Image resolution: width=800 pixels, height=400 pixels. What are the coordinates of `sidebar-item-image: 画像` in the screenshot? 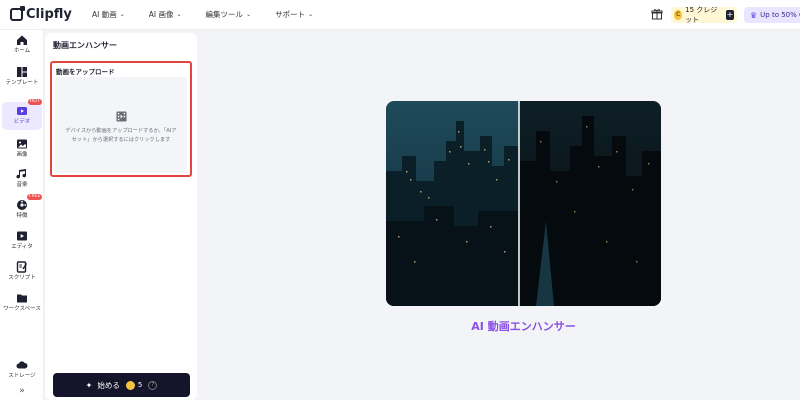 It's located at (22, 148).